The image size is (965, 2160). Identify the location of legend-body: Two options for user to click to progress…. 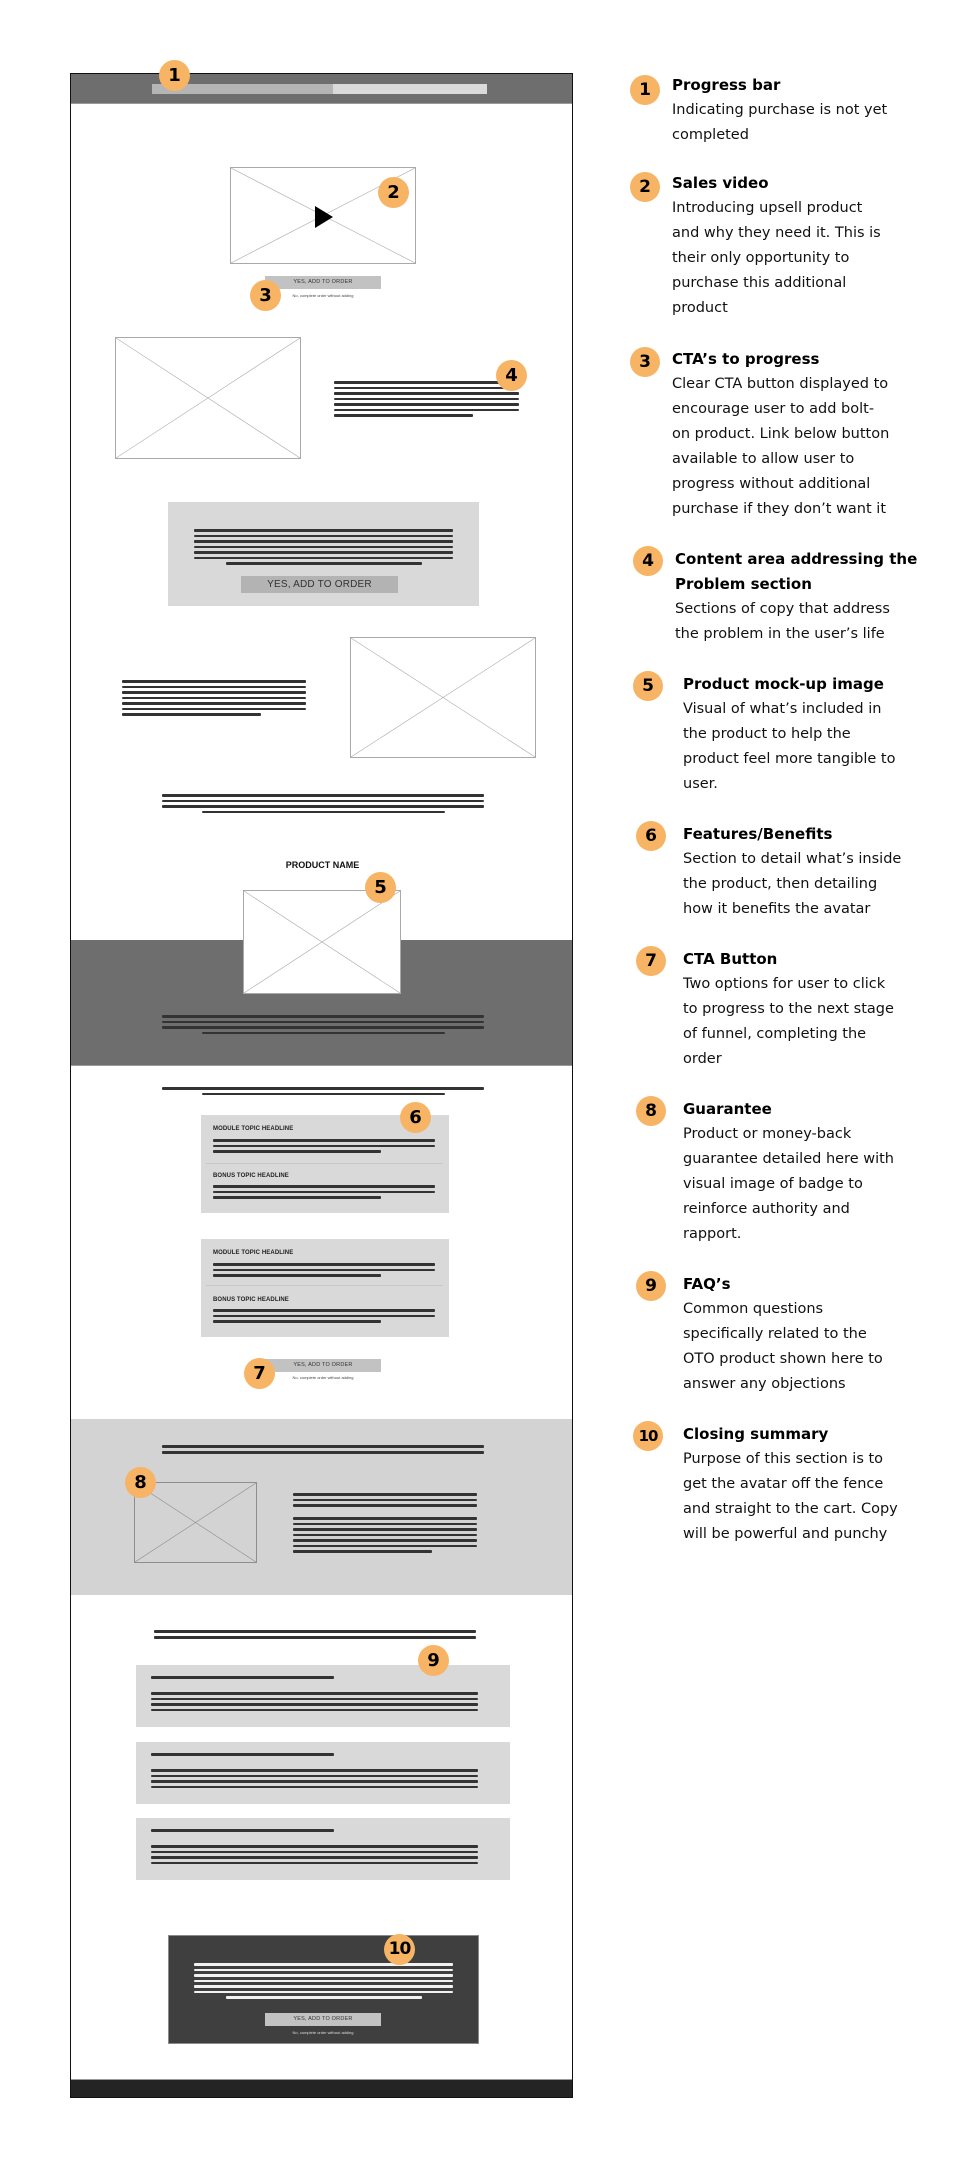
(823, 1022).